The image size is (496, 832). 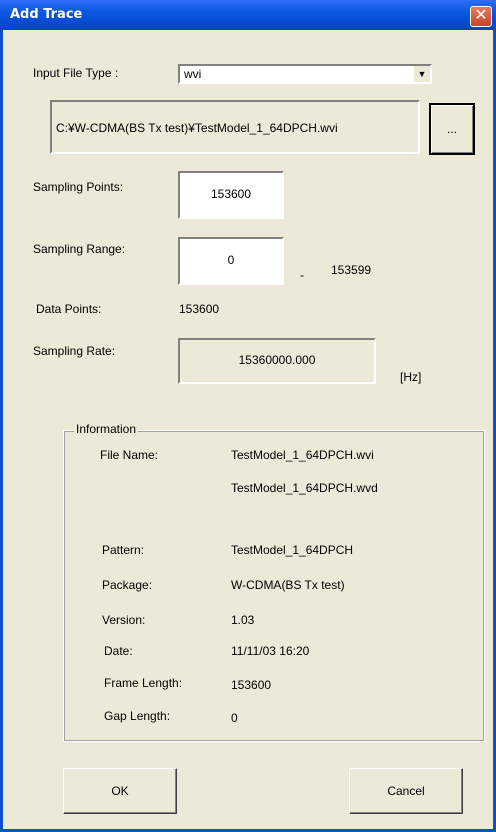 What do you see at coordinates (422, 74) in the screenshot?
I see `chevron-down-icon: ▼` at bounding box center [422, 74].